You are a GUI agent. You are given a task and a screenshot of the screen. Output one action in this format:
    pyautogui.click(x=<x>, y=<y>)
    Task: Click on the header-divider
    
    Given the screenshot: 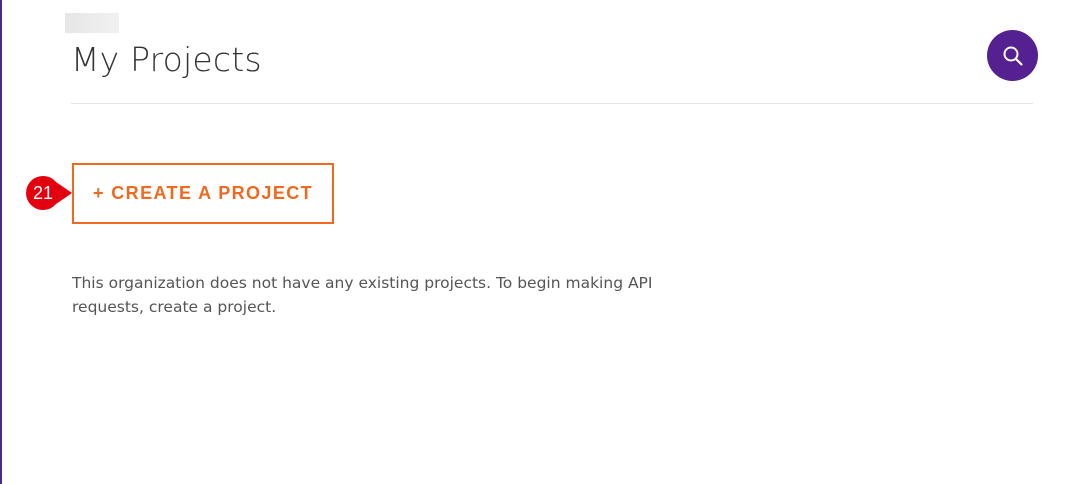 What is the action you would take?
    pyautogui.click(x=552, y=103)
    